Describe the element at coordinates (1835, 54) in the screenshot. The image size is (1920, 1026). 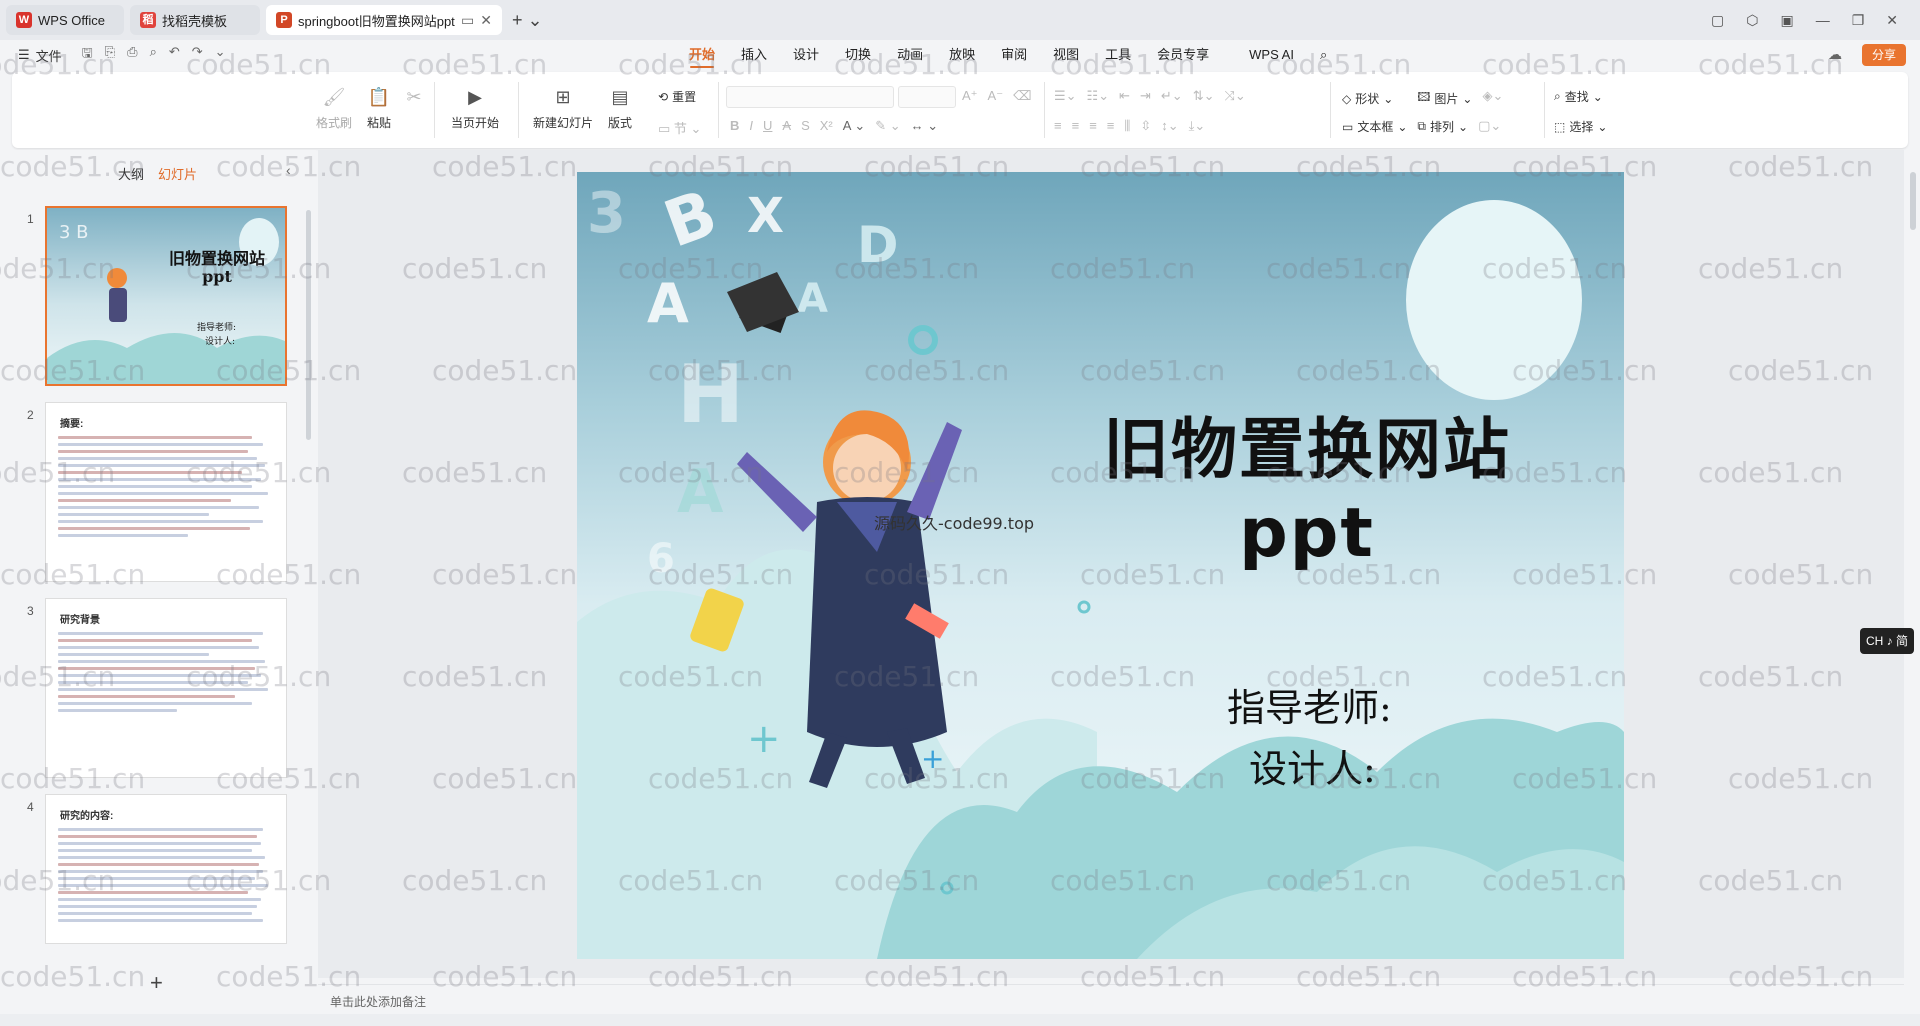
I see `cloud-upload-icon: ☁` at that location.